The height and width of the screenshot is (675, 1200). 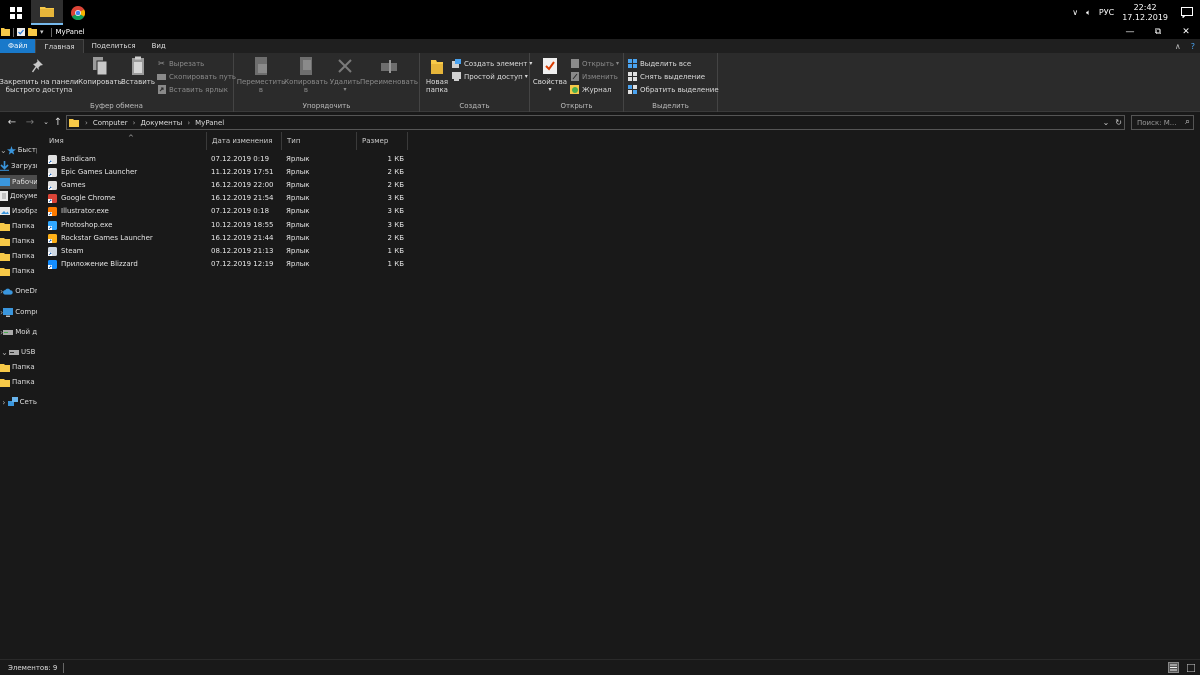 What do you see at coordinates (395, 263) in the screenshot?
I see `file-size: 1 КБ` at bounding box center [395, 263].